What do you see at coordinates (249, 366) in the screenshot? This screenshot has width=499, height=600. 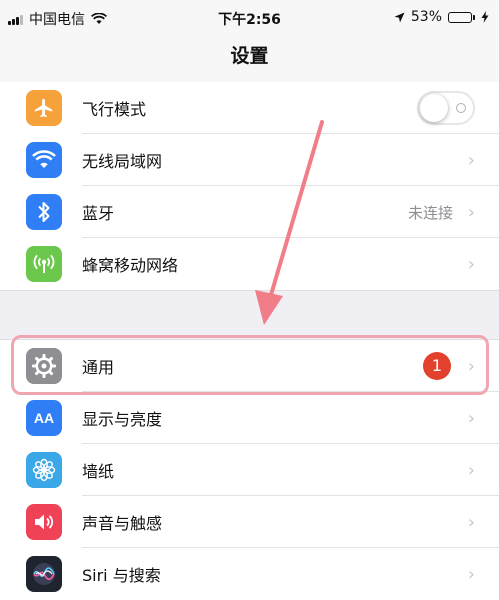 I see `settings-row-general: 通用 1 ›` at bounding box center [249, 366].